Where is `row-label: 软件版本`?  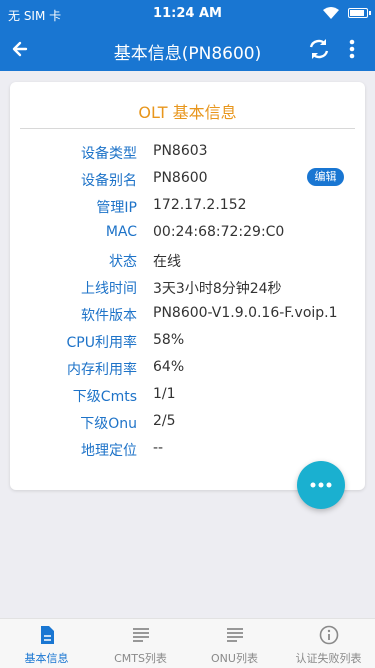 row-label: 软件版本 is located at coordinates (109, 316).